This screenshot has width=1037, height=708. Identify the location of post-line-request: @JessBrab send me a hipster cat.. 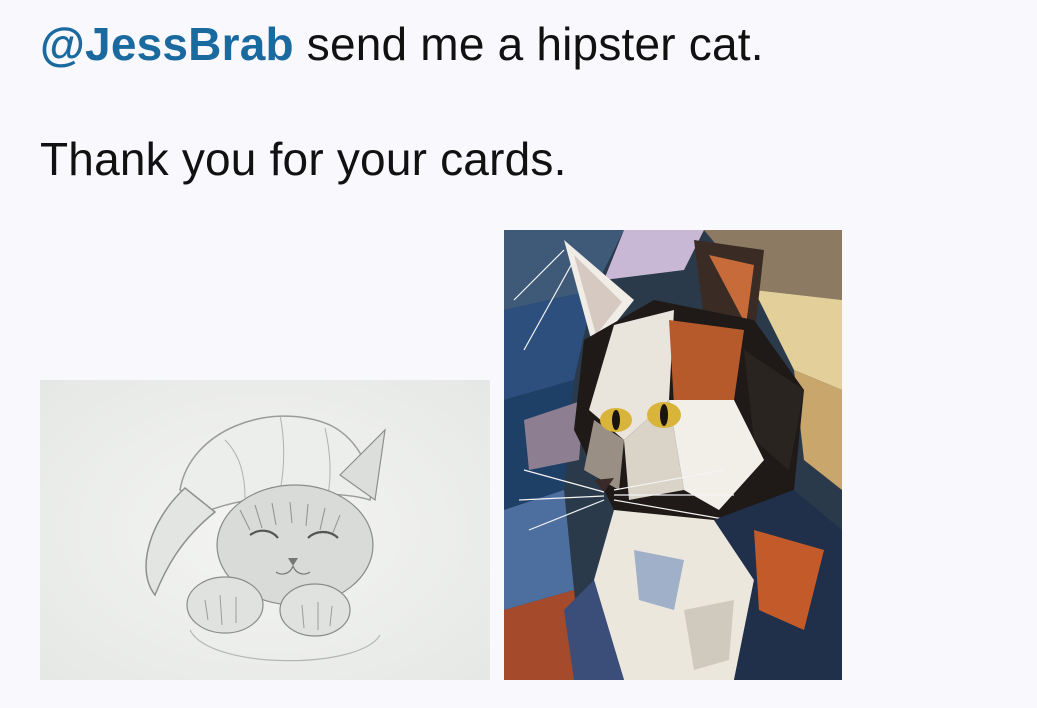
(402, 44).